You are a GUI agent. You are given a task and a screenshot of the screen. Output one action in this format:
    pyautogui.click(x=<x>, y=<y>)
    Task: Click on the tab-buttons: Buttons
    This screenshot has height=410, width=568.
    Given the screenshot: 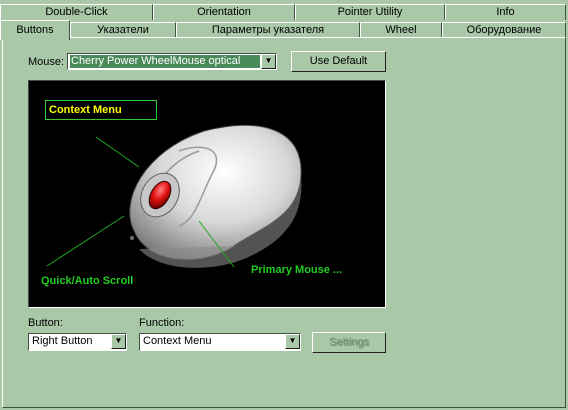 What is the action you would take?
    pyautogui.click(x=35, y=30)
    